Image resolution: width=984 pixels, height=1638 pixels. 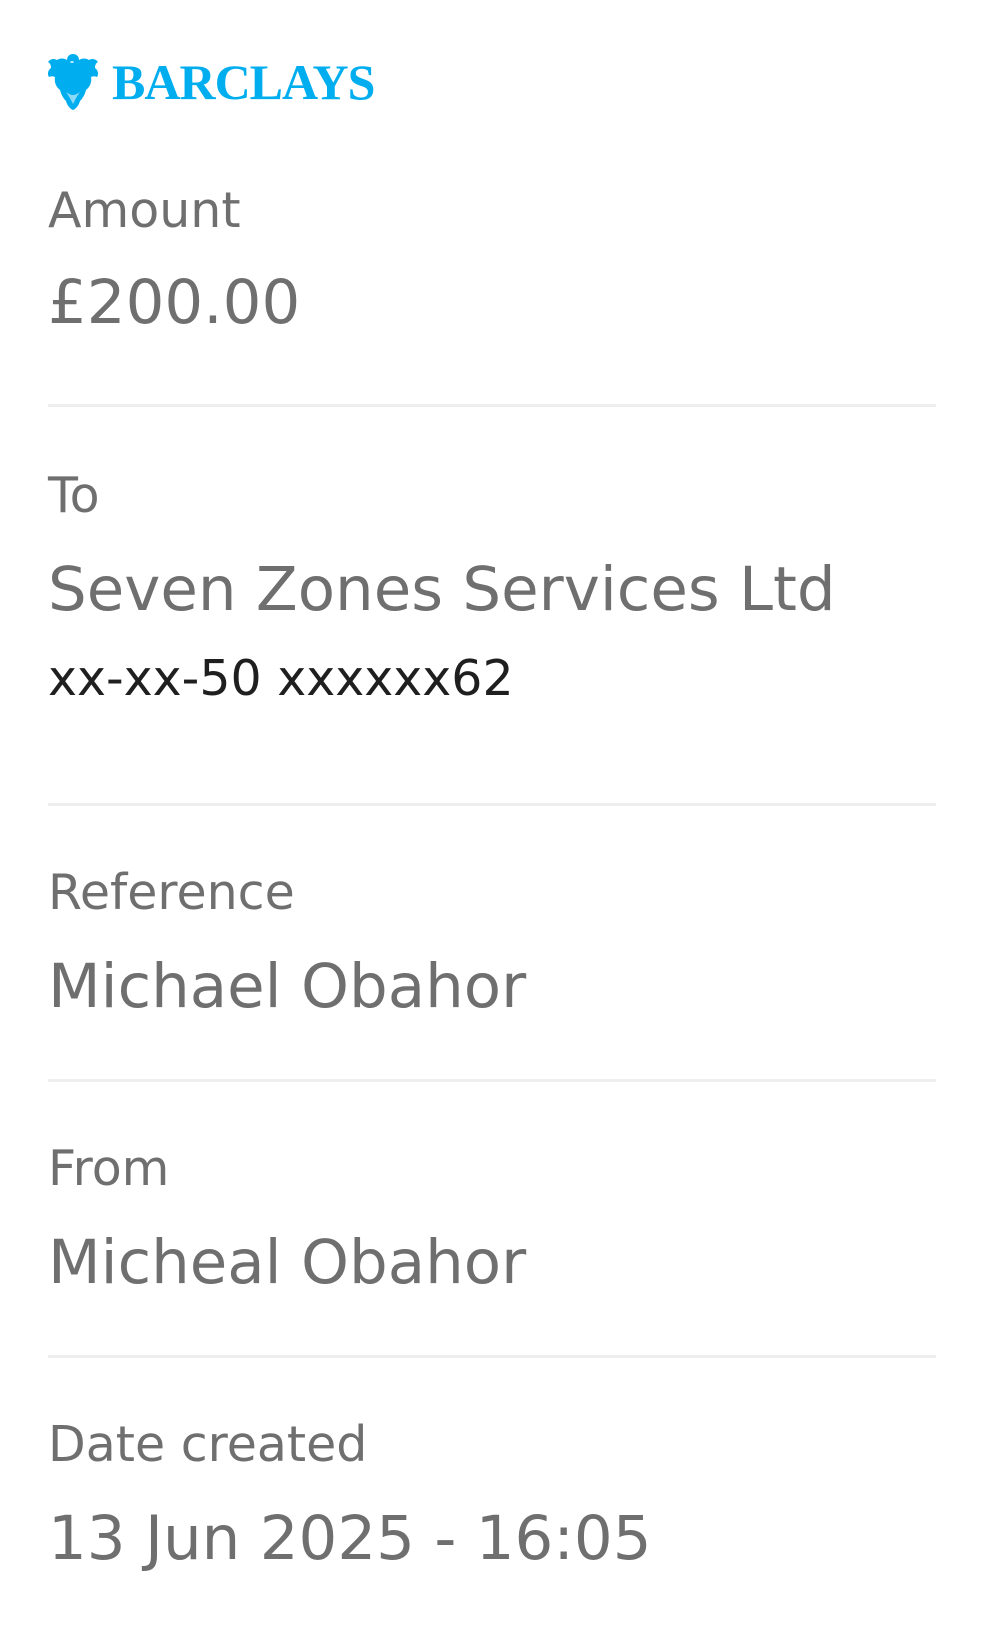 I want to click on amount-section: Amount £200.00, so click(x=492, y=259).